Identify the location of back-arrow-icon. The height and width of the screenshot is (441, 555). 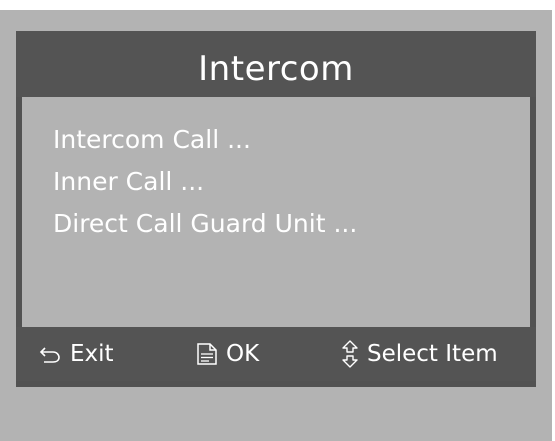
(50, 354).